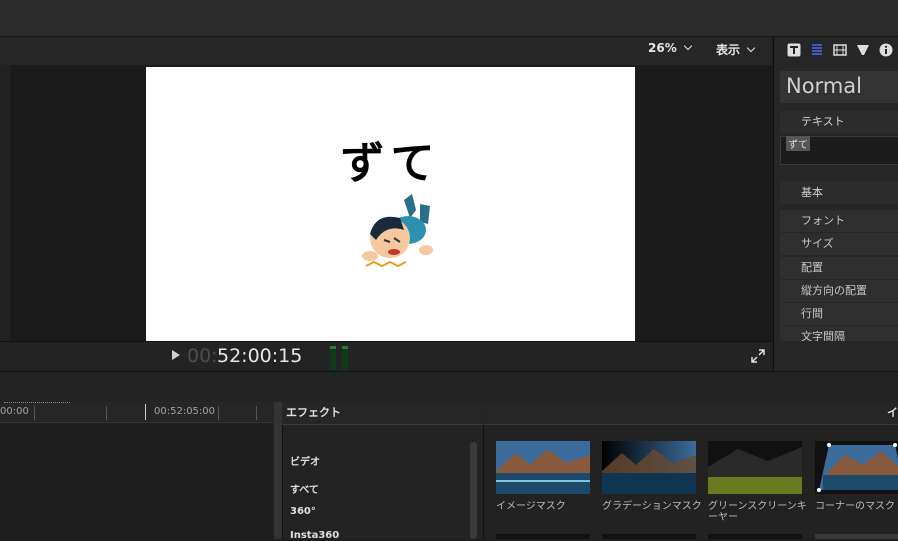 This screenshot has width=898, height=541. Describe the element at coordinates (185, 411) in the screenshot. I see `ruler-mark-label: 00:52:05:00` at that location.